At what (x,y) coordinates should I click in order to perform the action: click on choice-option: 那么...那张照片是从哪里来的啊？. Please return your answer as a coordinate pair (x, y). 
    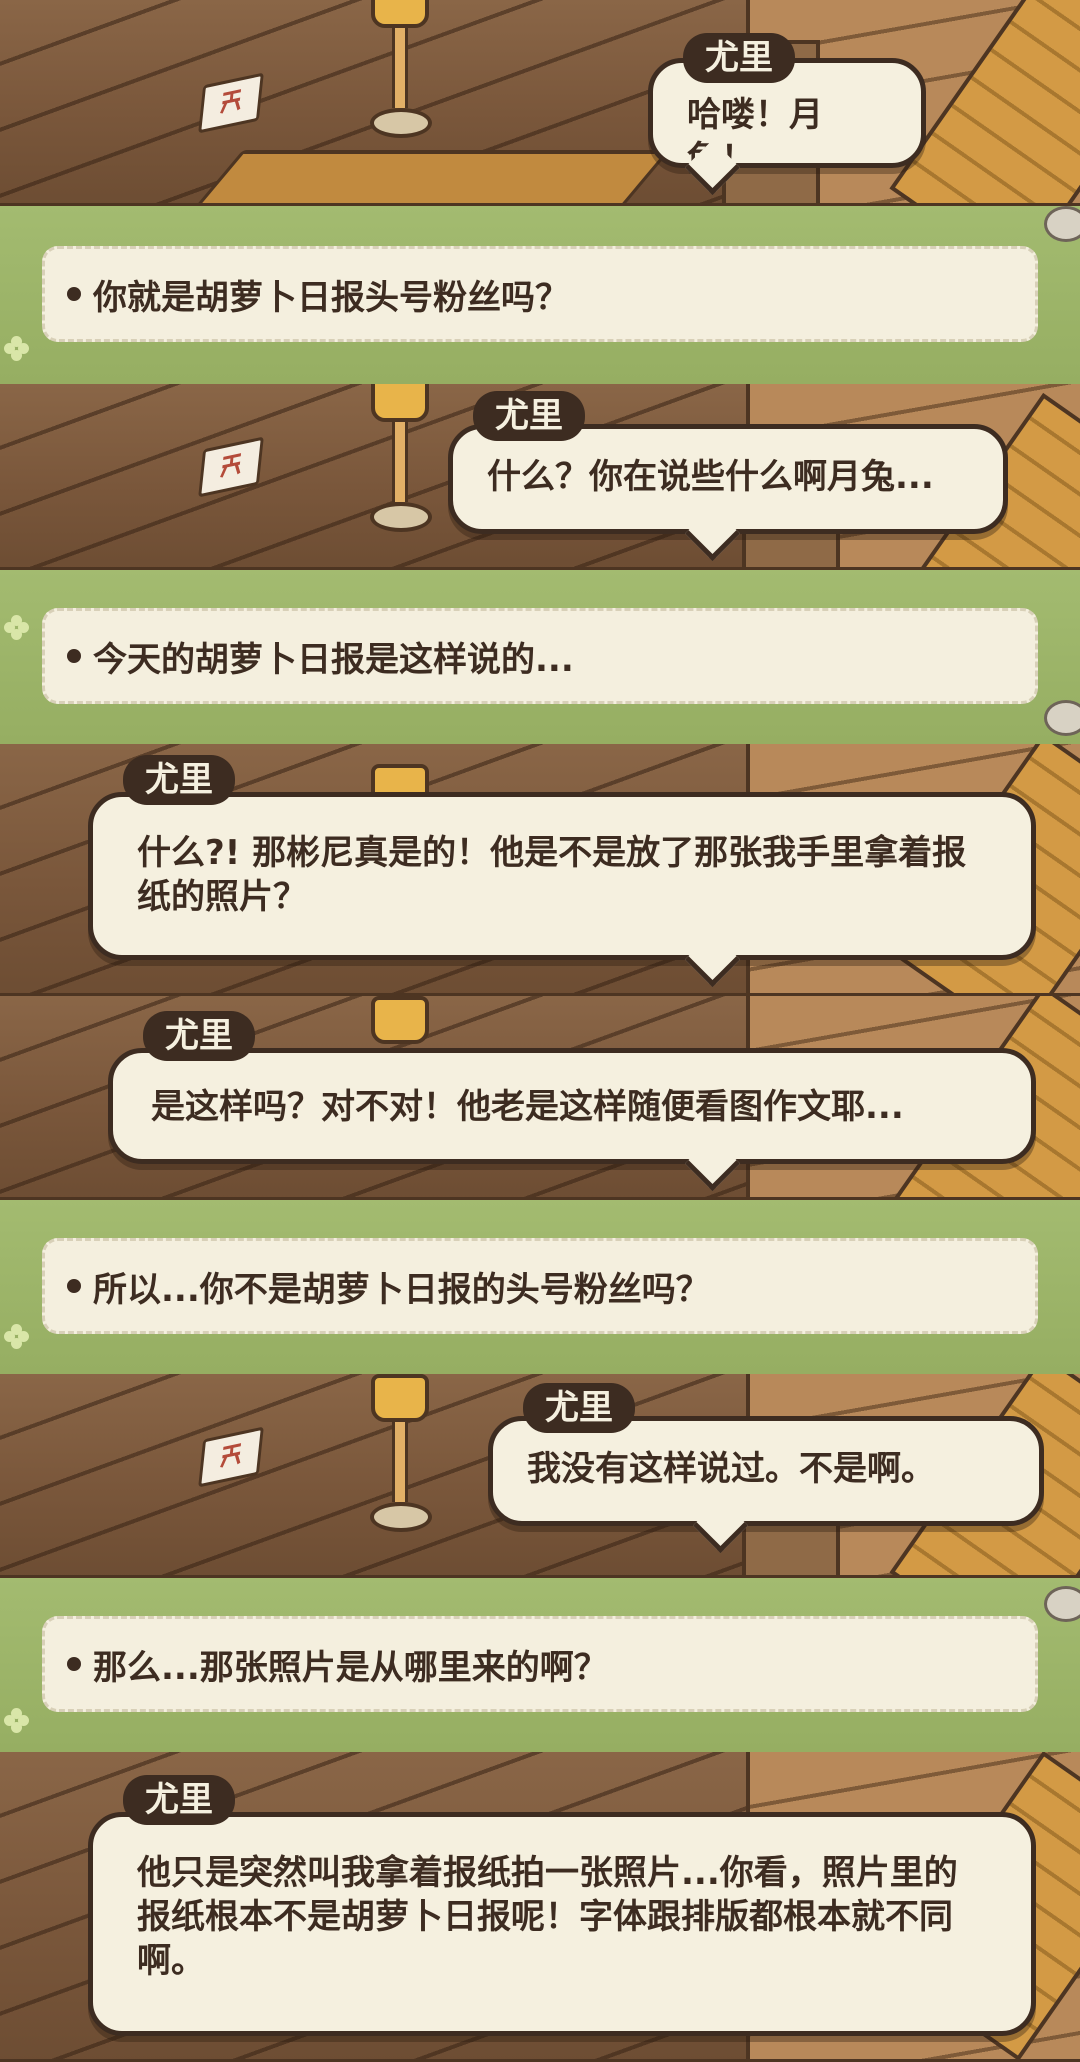
    Looking at the image, I should click on (540, 1664).